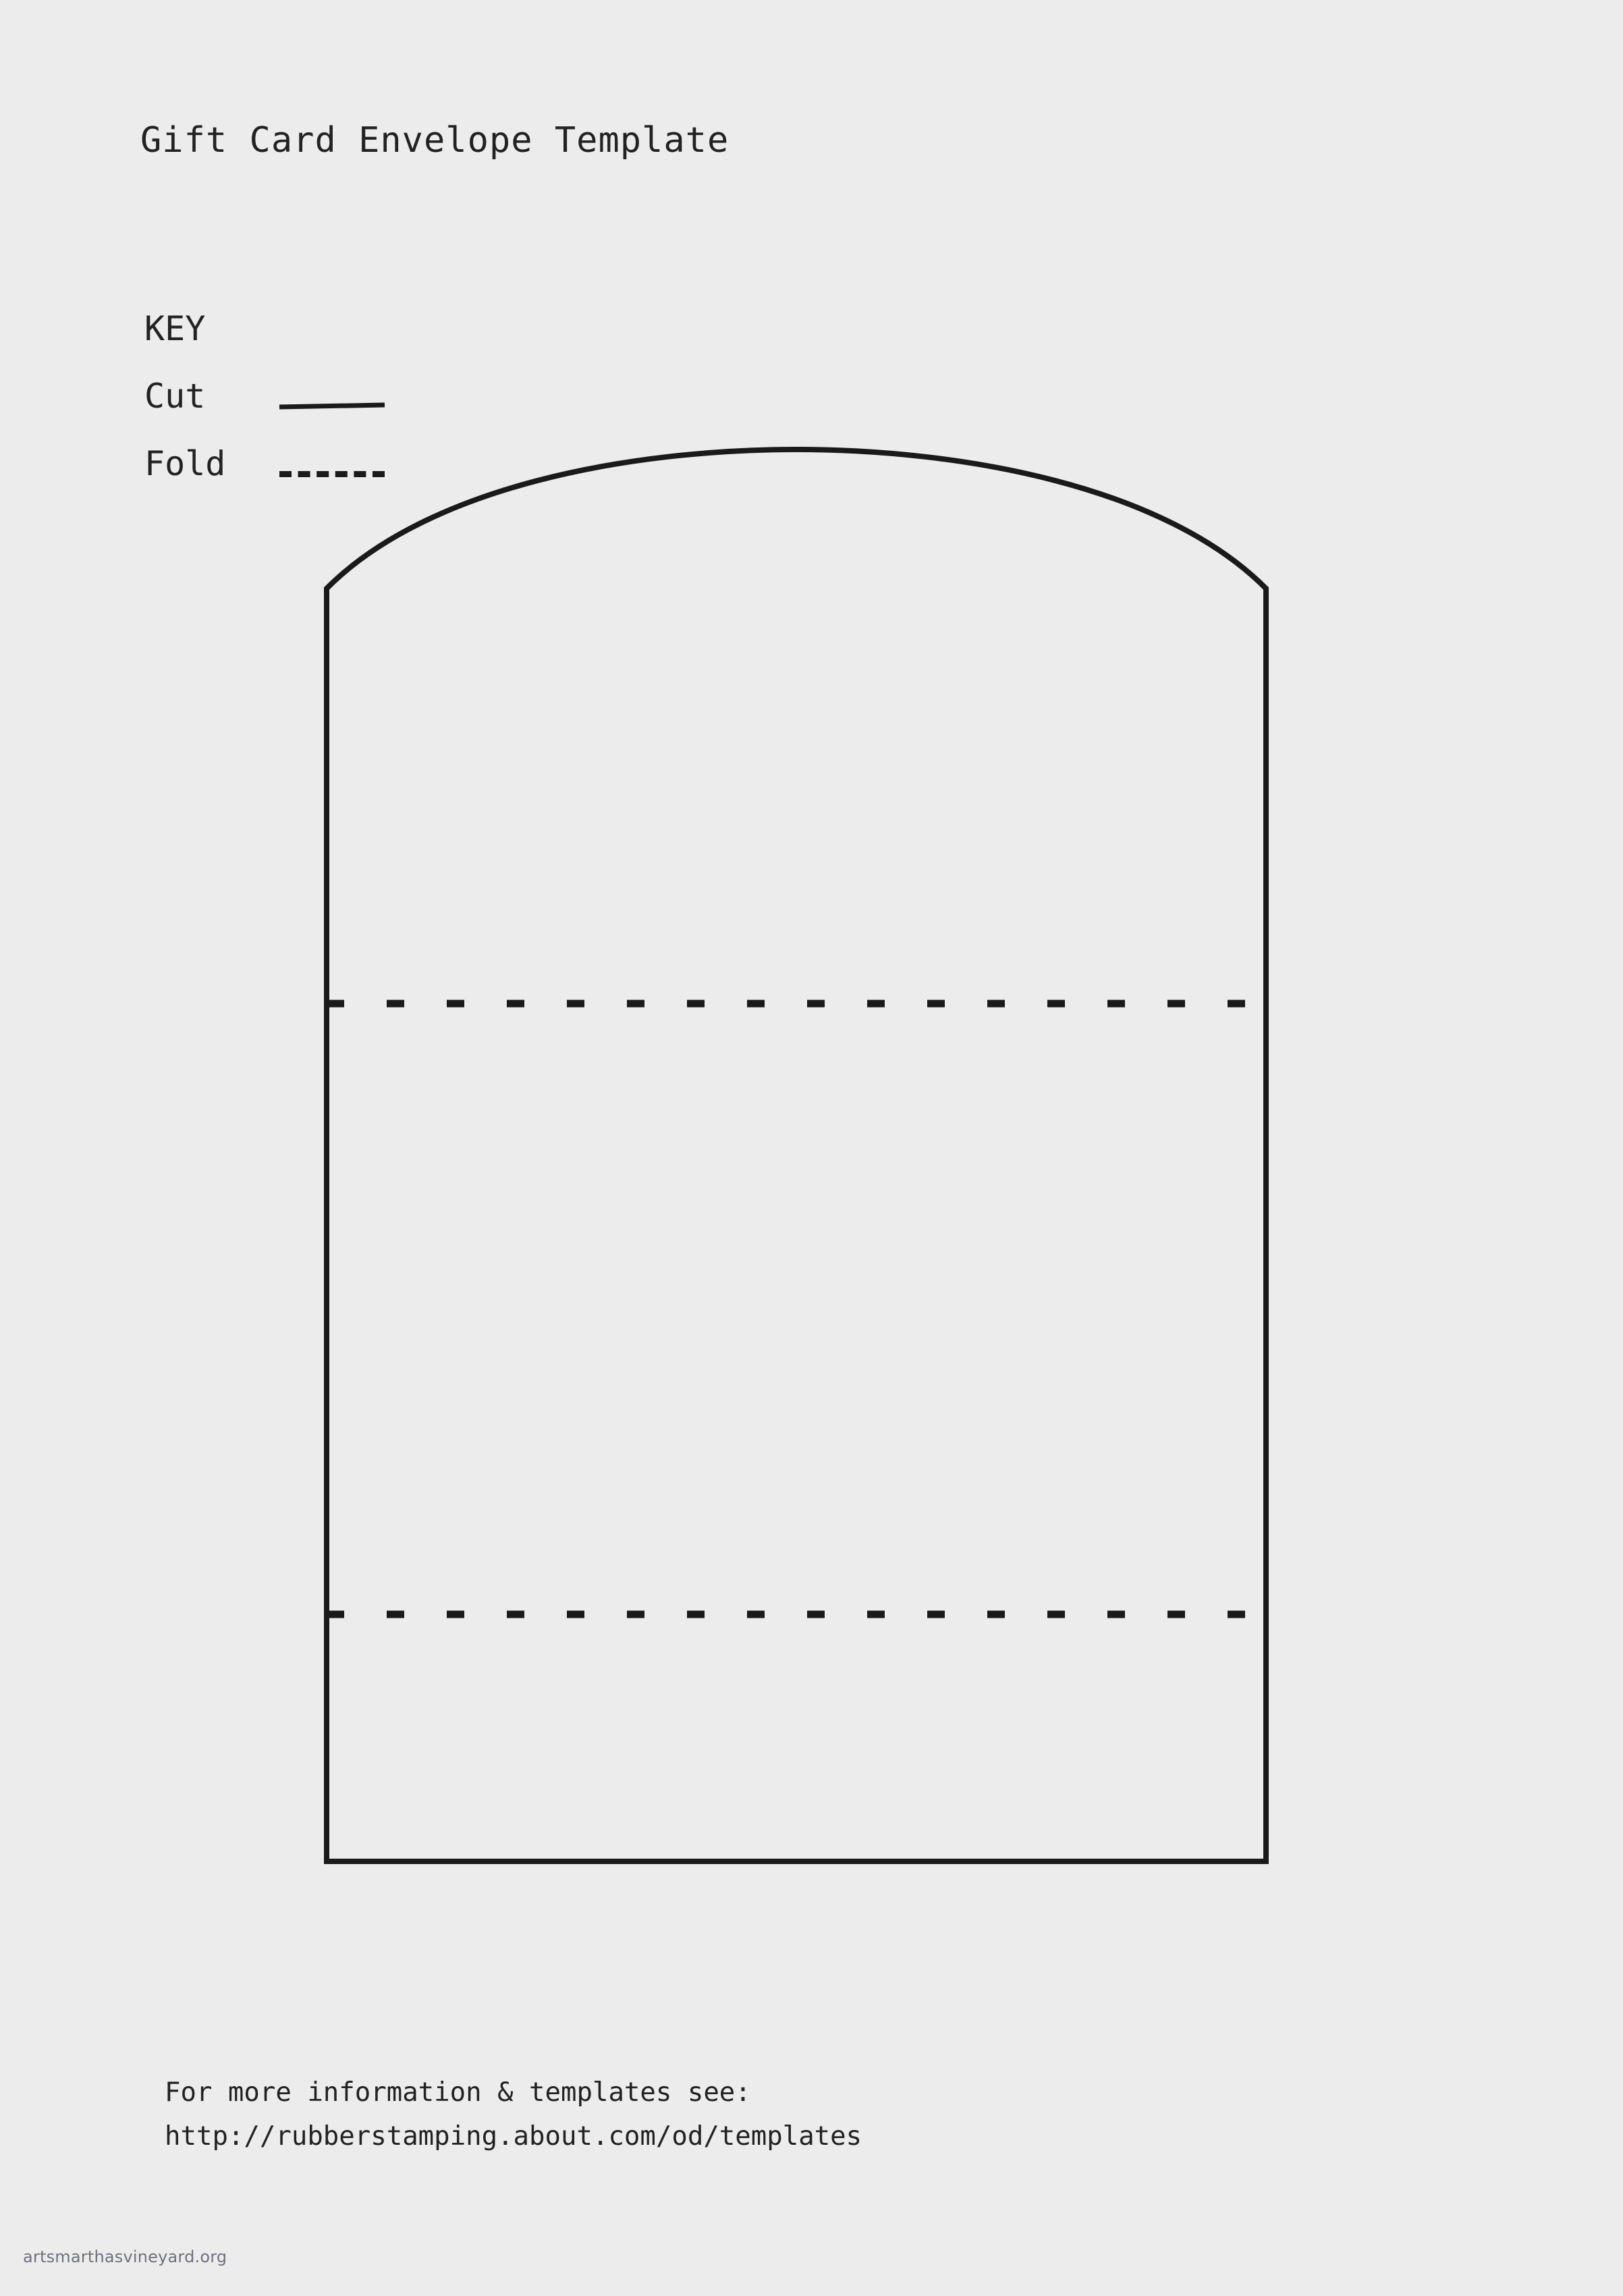 The width and height of the screenshot is (1623, 2296). Describe the element at coordinates (175, 328) in the screenshot. I see `key-heading: KEY` at that location.